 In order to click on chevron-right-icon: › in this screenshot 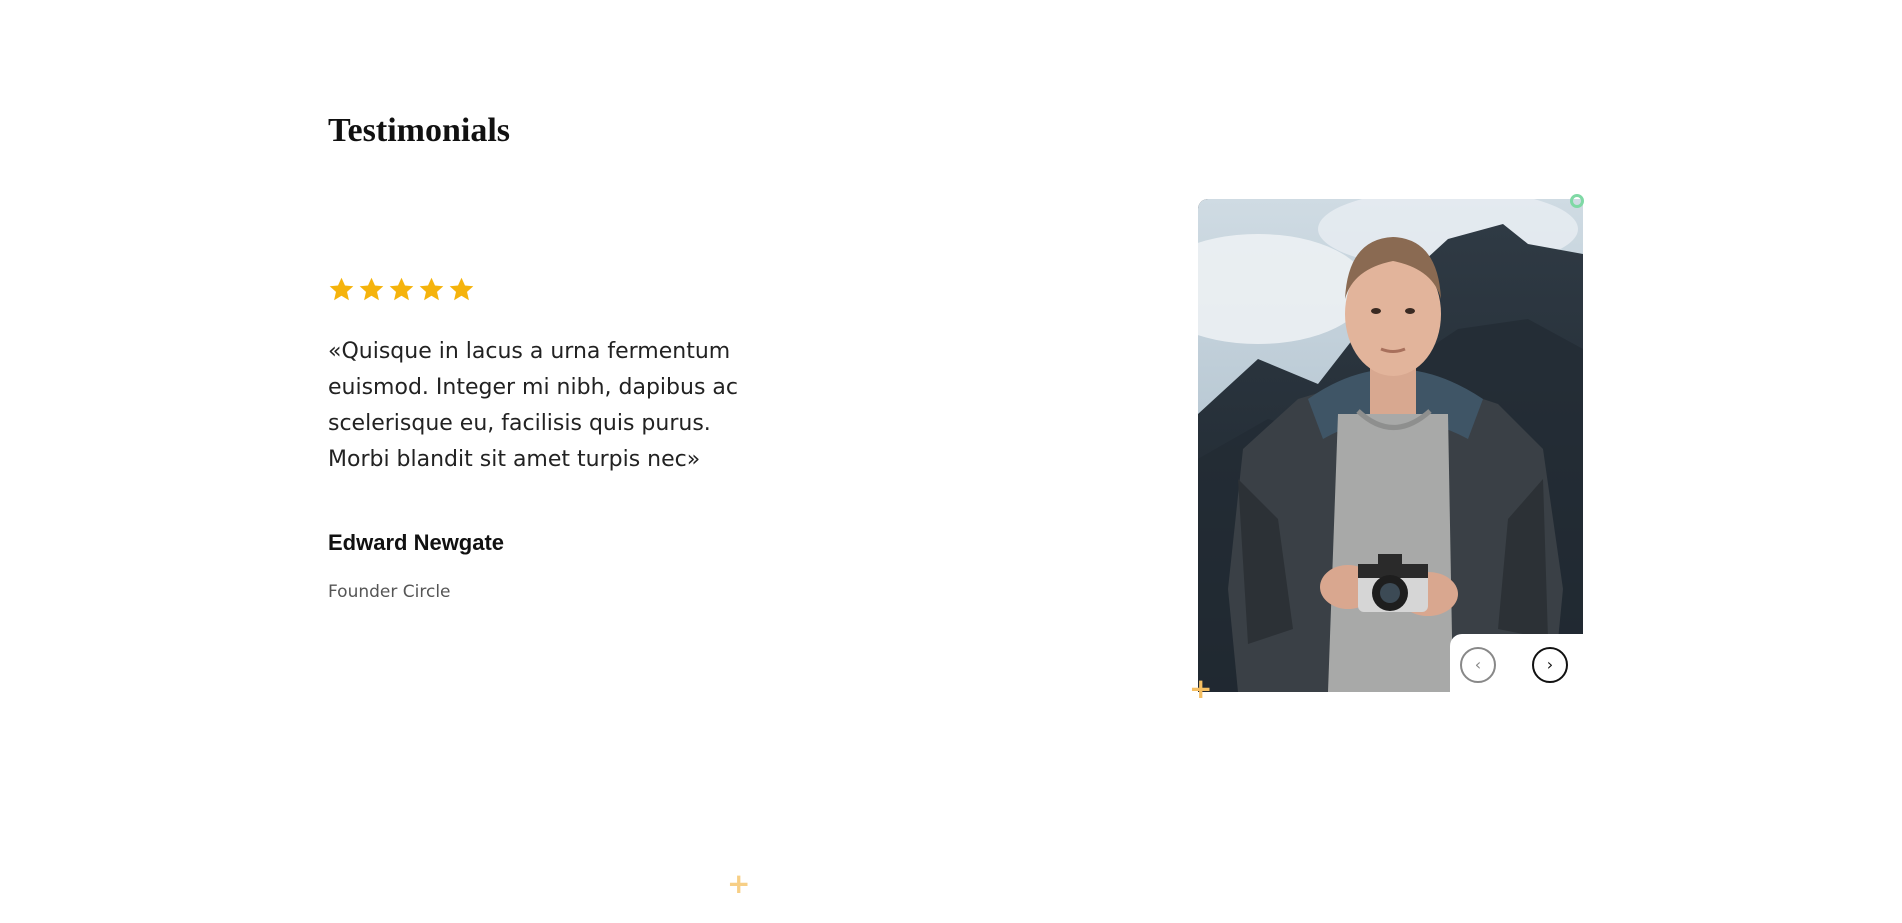, I will do `click(1550, 664)`.